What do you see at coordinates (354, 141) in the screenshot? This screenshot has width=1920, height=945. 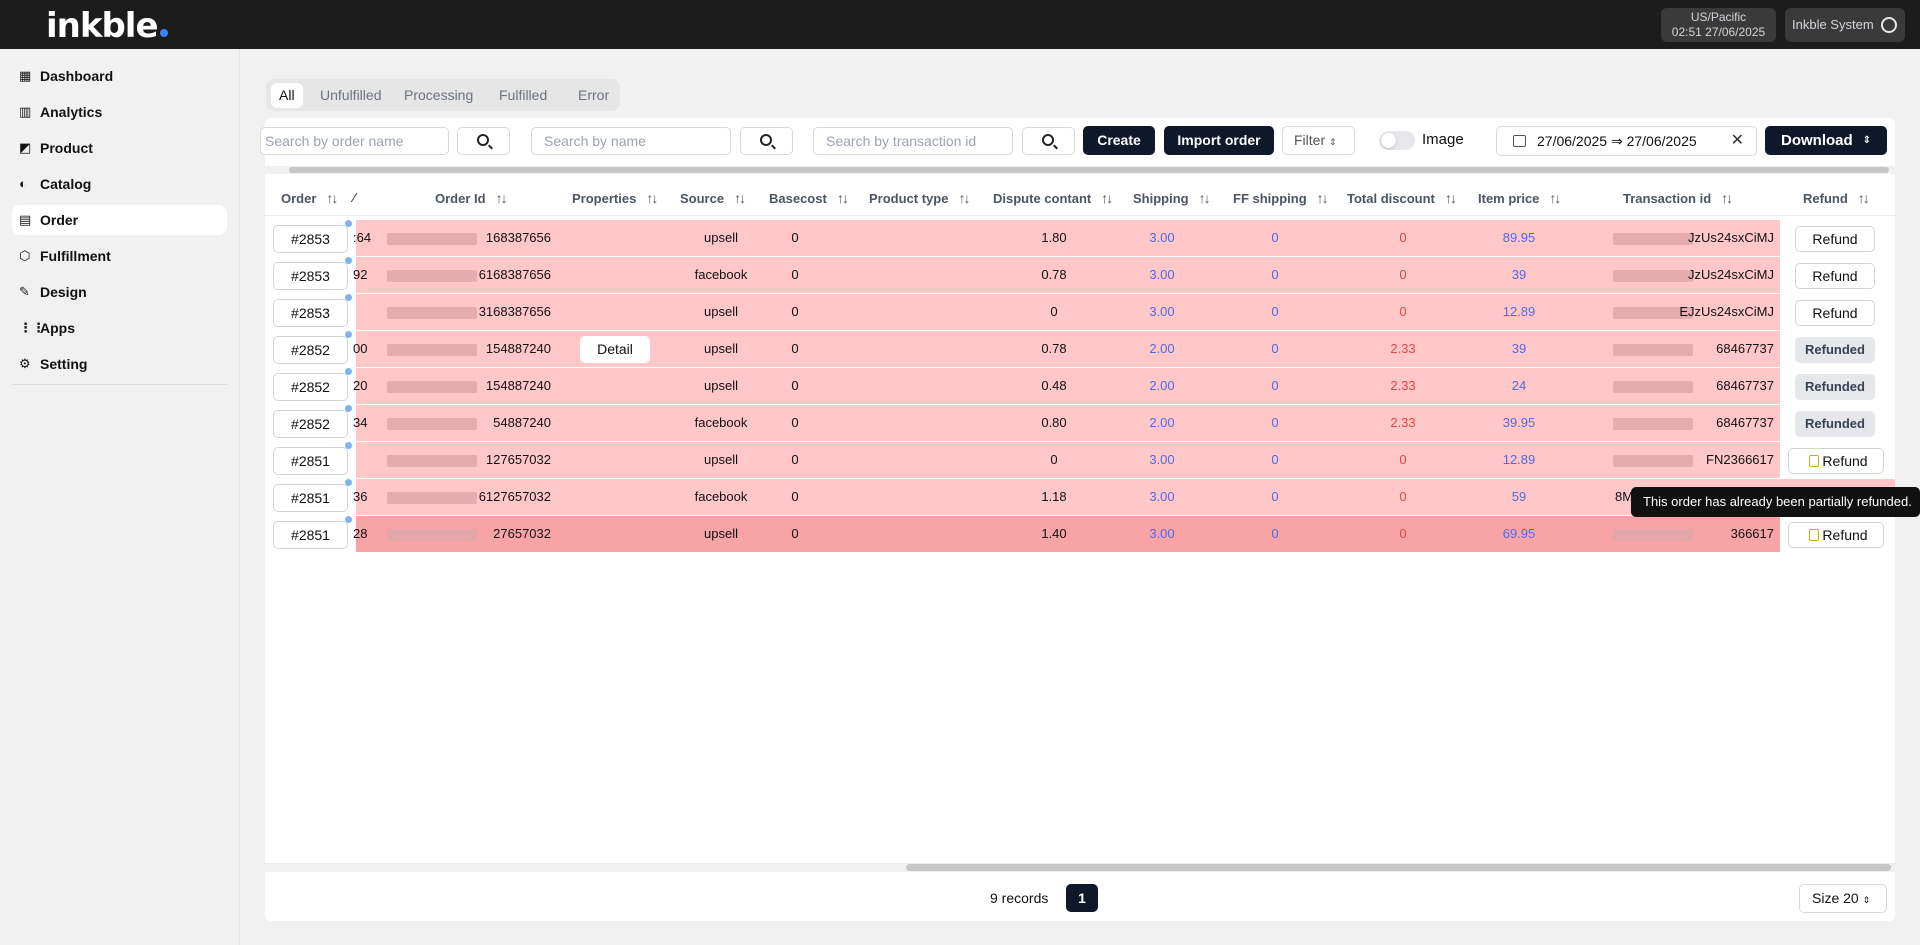 I see `search-order-input: Search by order name` at bounding box center [354, 141].